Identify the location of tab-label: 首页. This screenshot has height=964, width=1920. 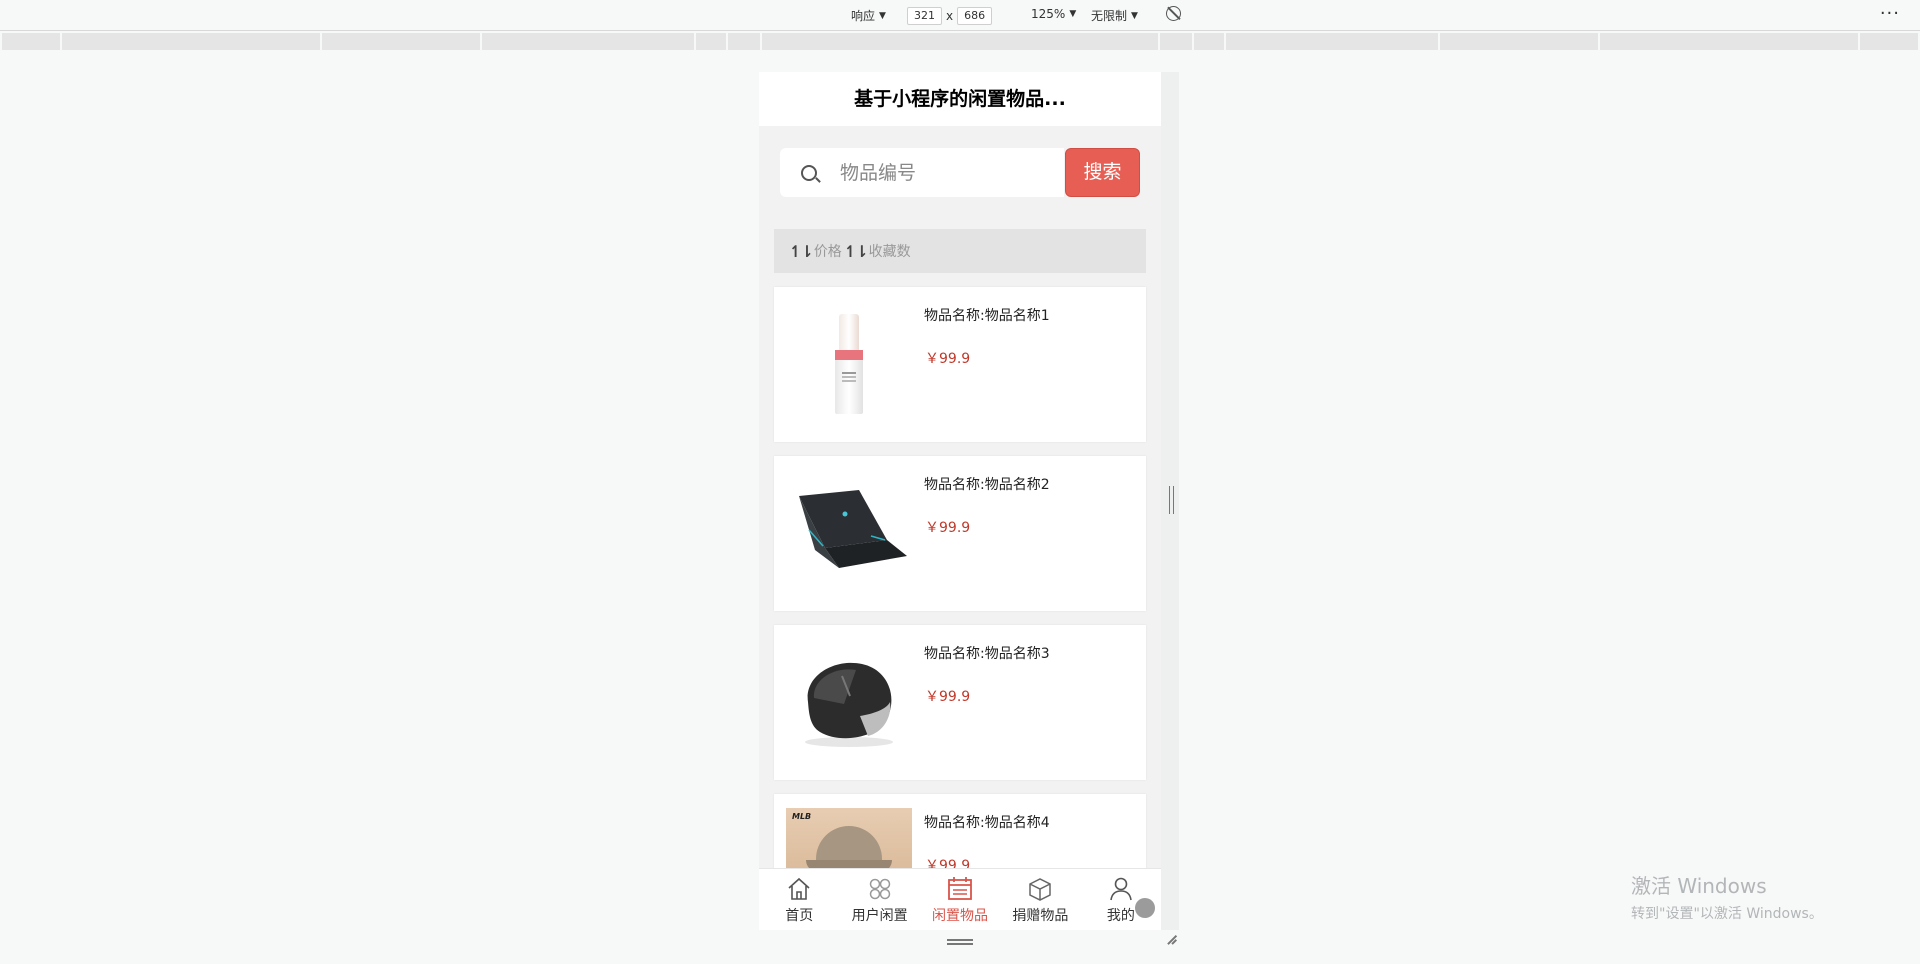
(799, 916).